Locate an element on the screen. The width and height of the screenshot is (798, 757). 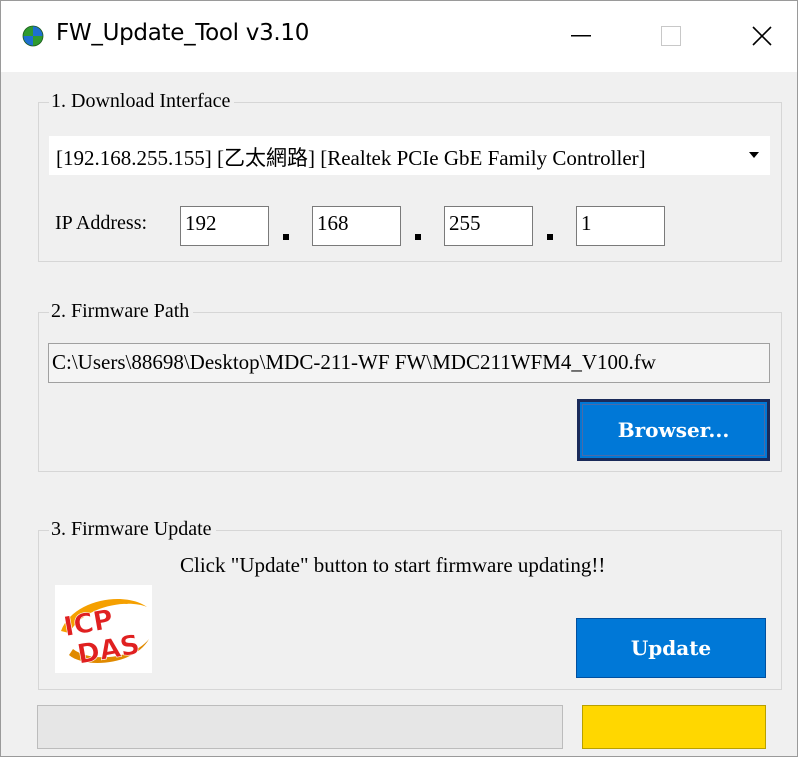
chevron-down-icon is located at coordinates (754, 155).